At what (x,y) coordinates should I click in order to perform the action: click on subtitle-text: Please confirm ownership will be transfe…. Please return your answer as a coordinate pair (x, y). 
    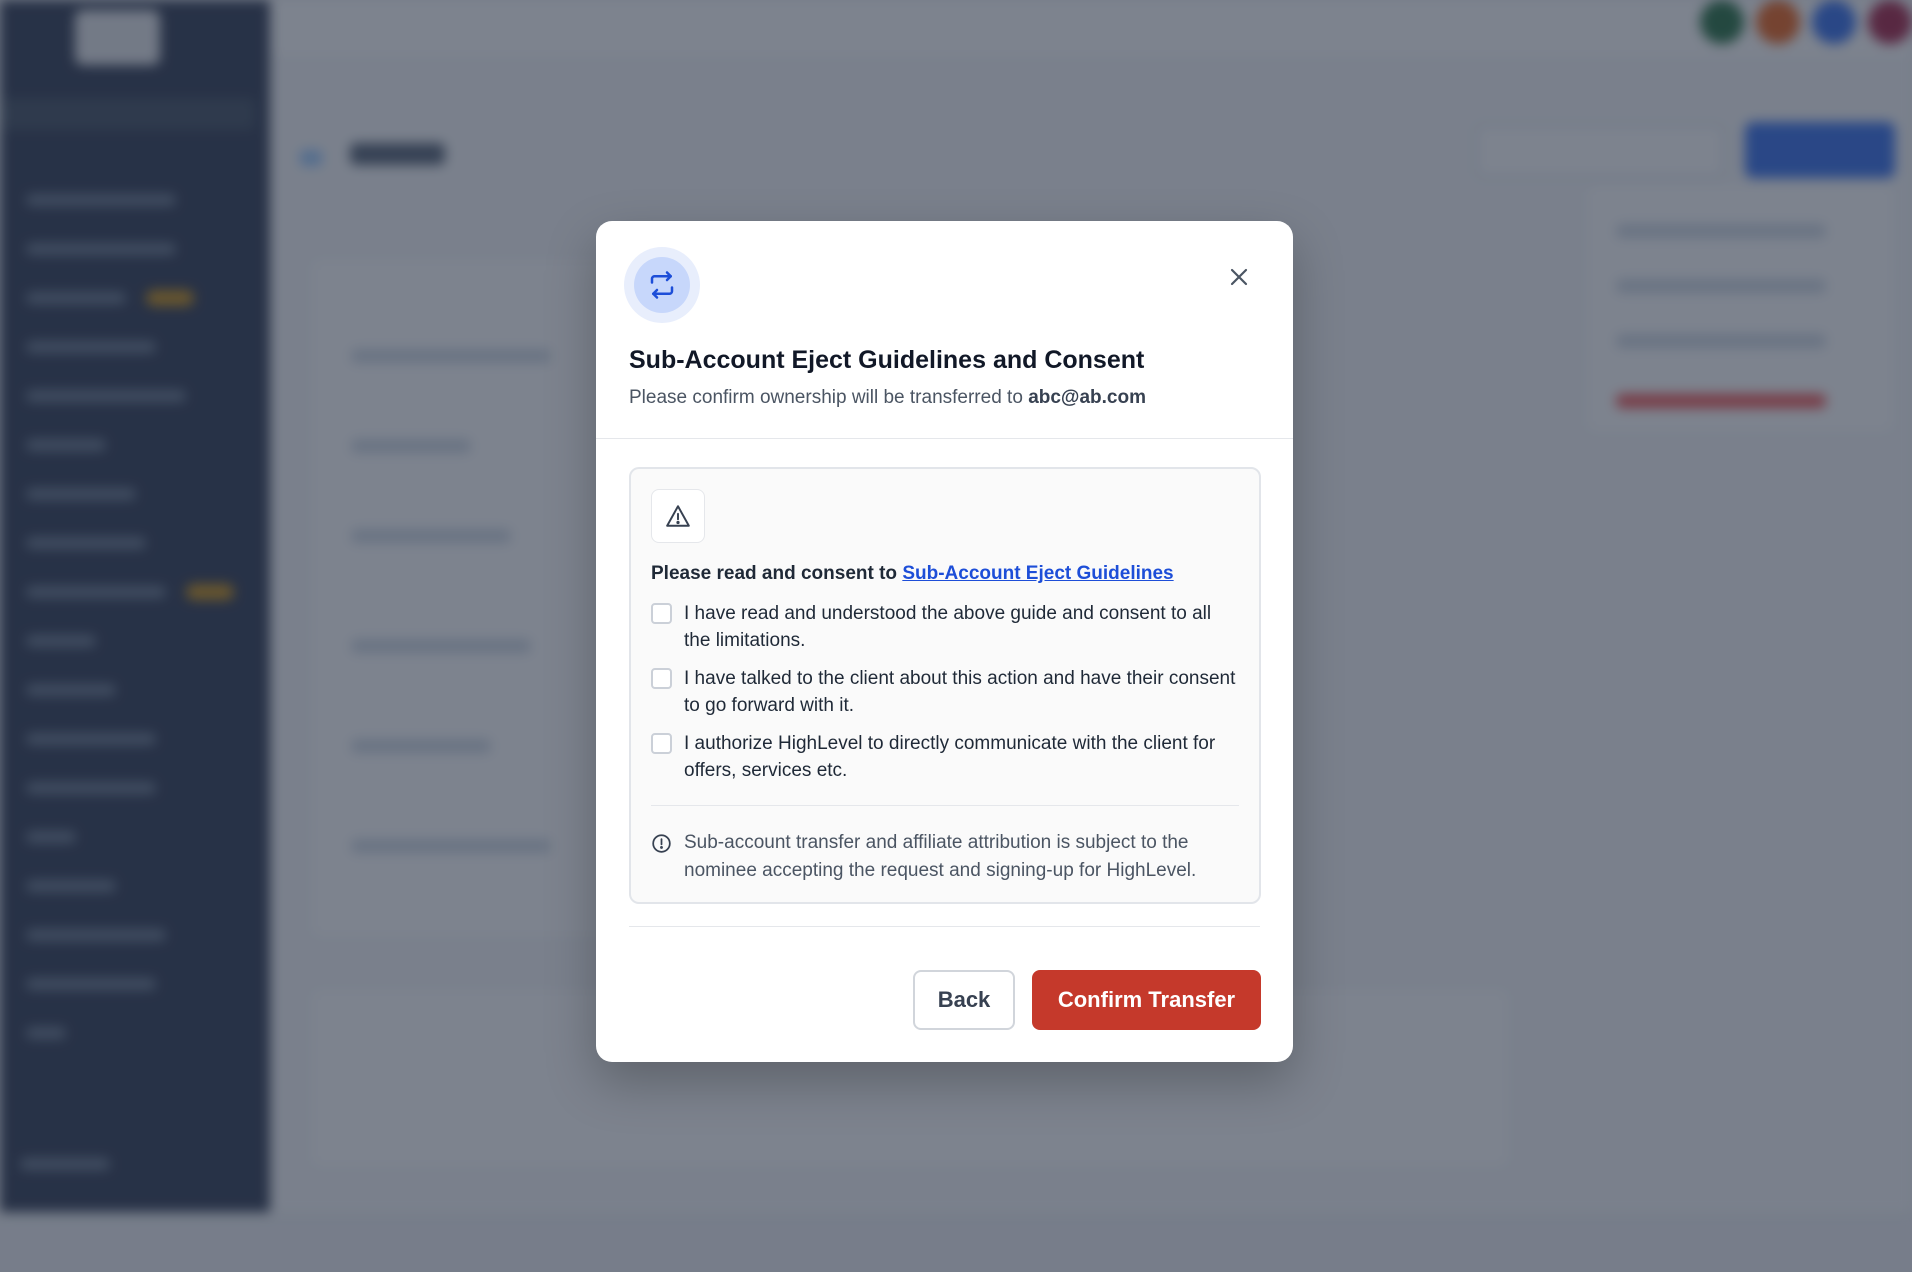
    Looking at the image, I should click on (829, 397).